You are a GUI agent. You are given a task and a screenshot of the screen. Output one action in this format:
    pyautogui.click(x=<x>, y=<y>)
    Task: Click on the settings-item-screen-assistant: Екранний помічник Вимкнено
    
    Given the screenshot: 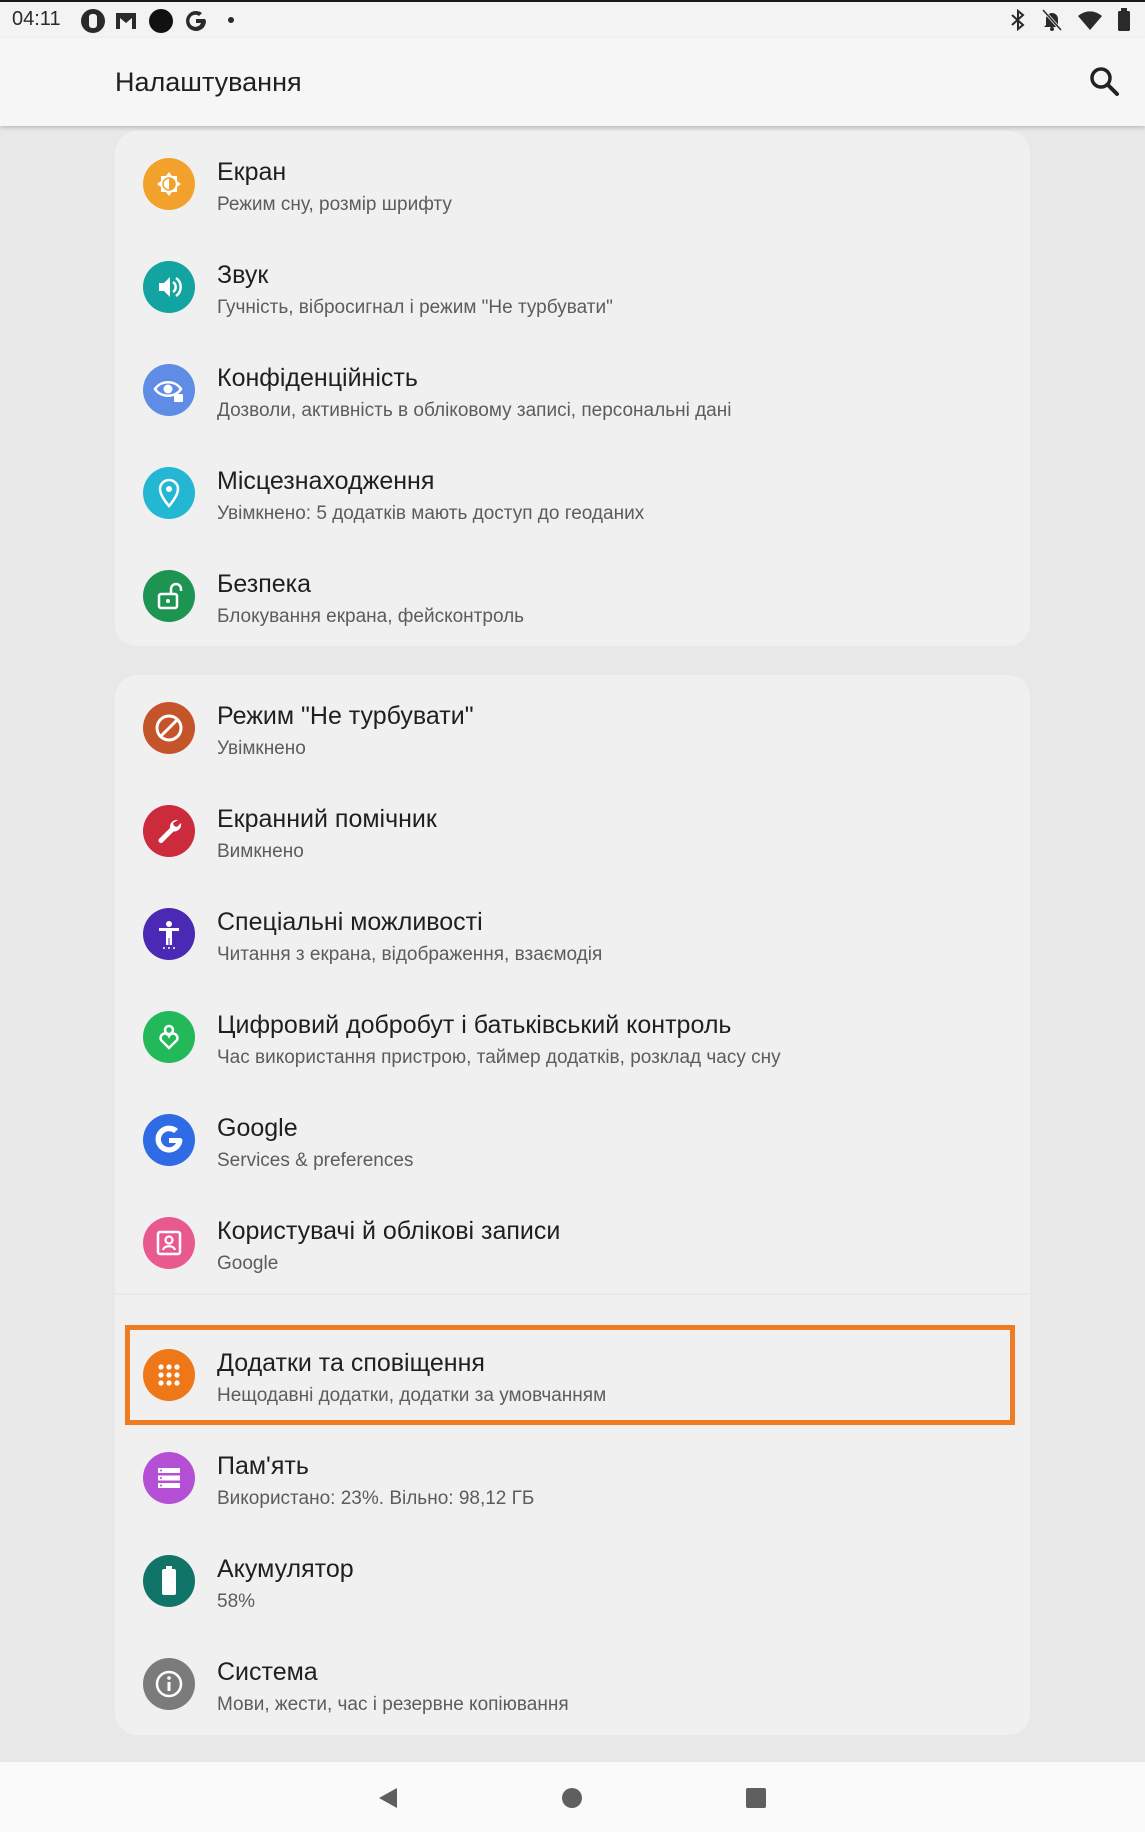 What is the action you would take?
    pyautogui.click(x=572, y=829)
    